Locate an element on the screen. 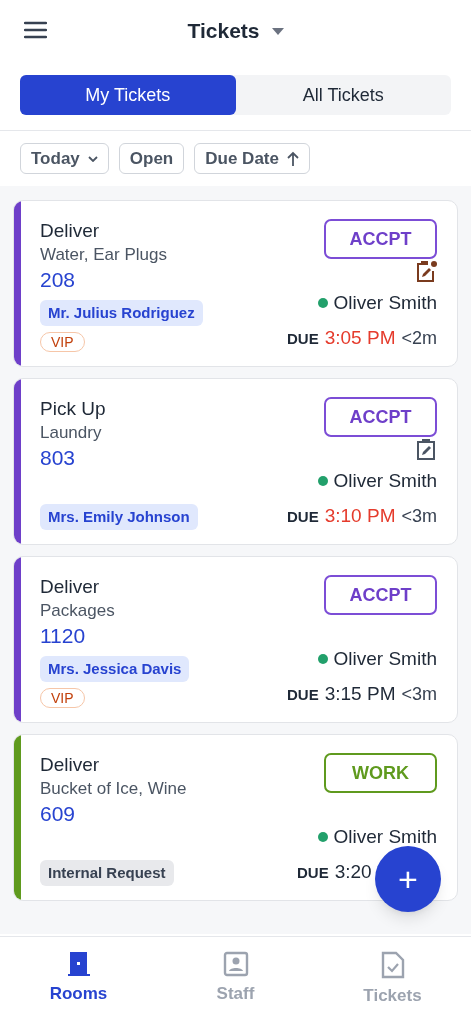 This screenshot has width=471, height=1024. document-check-icon is located at coordinates (392, 965).